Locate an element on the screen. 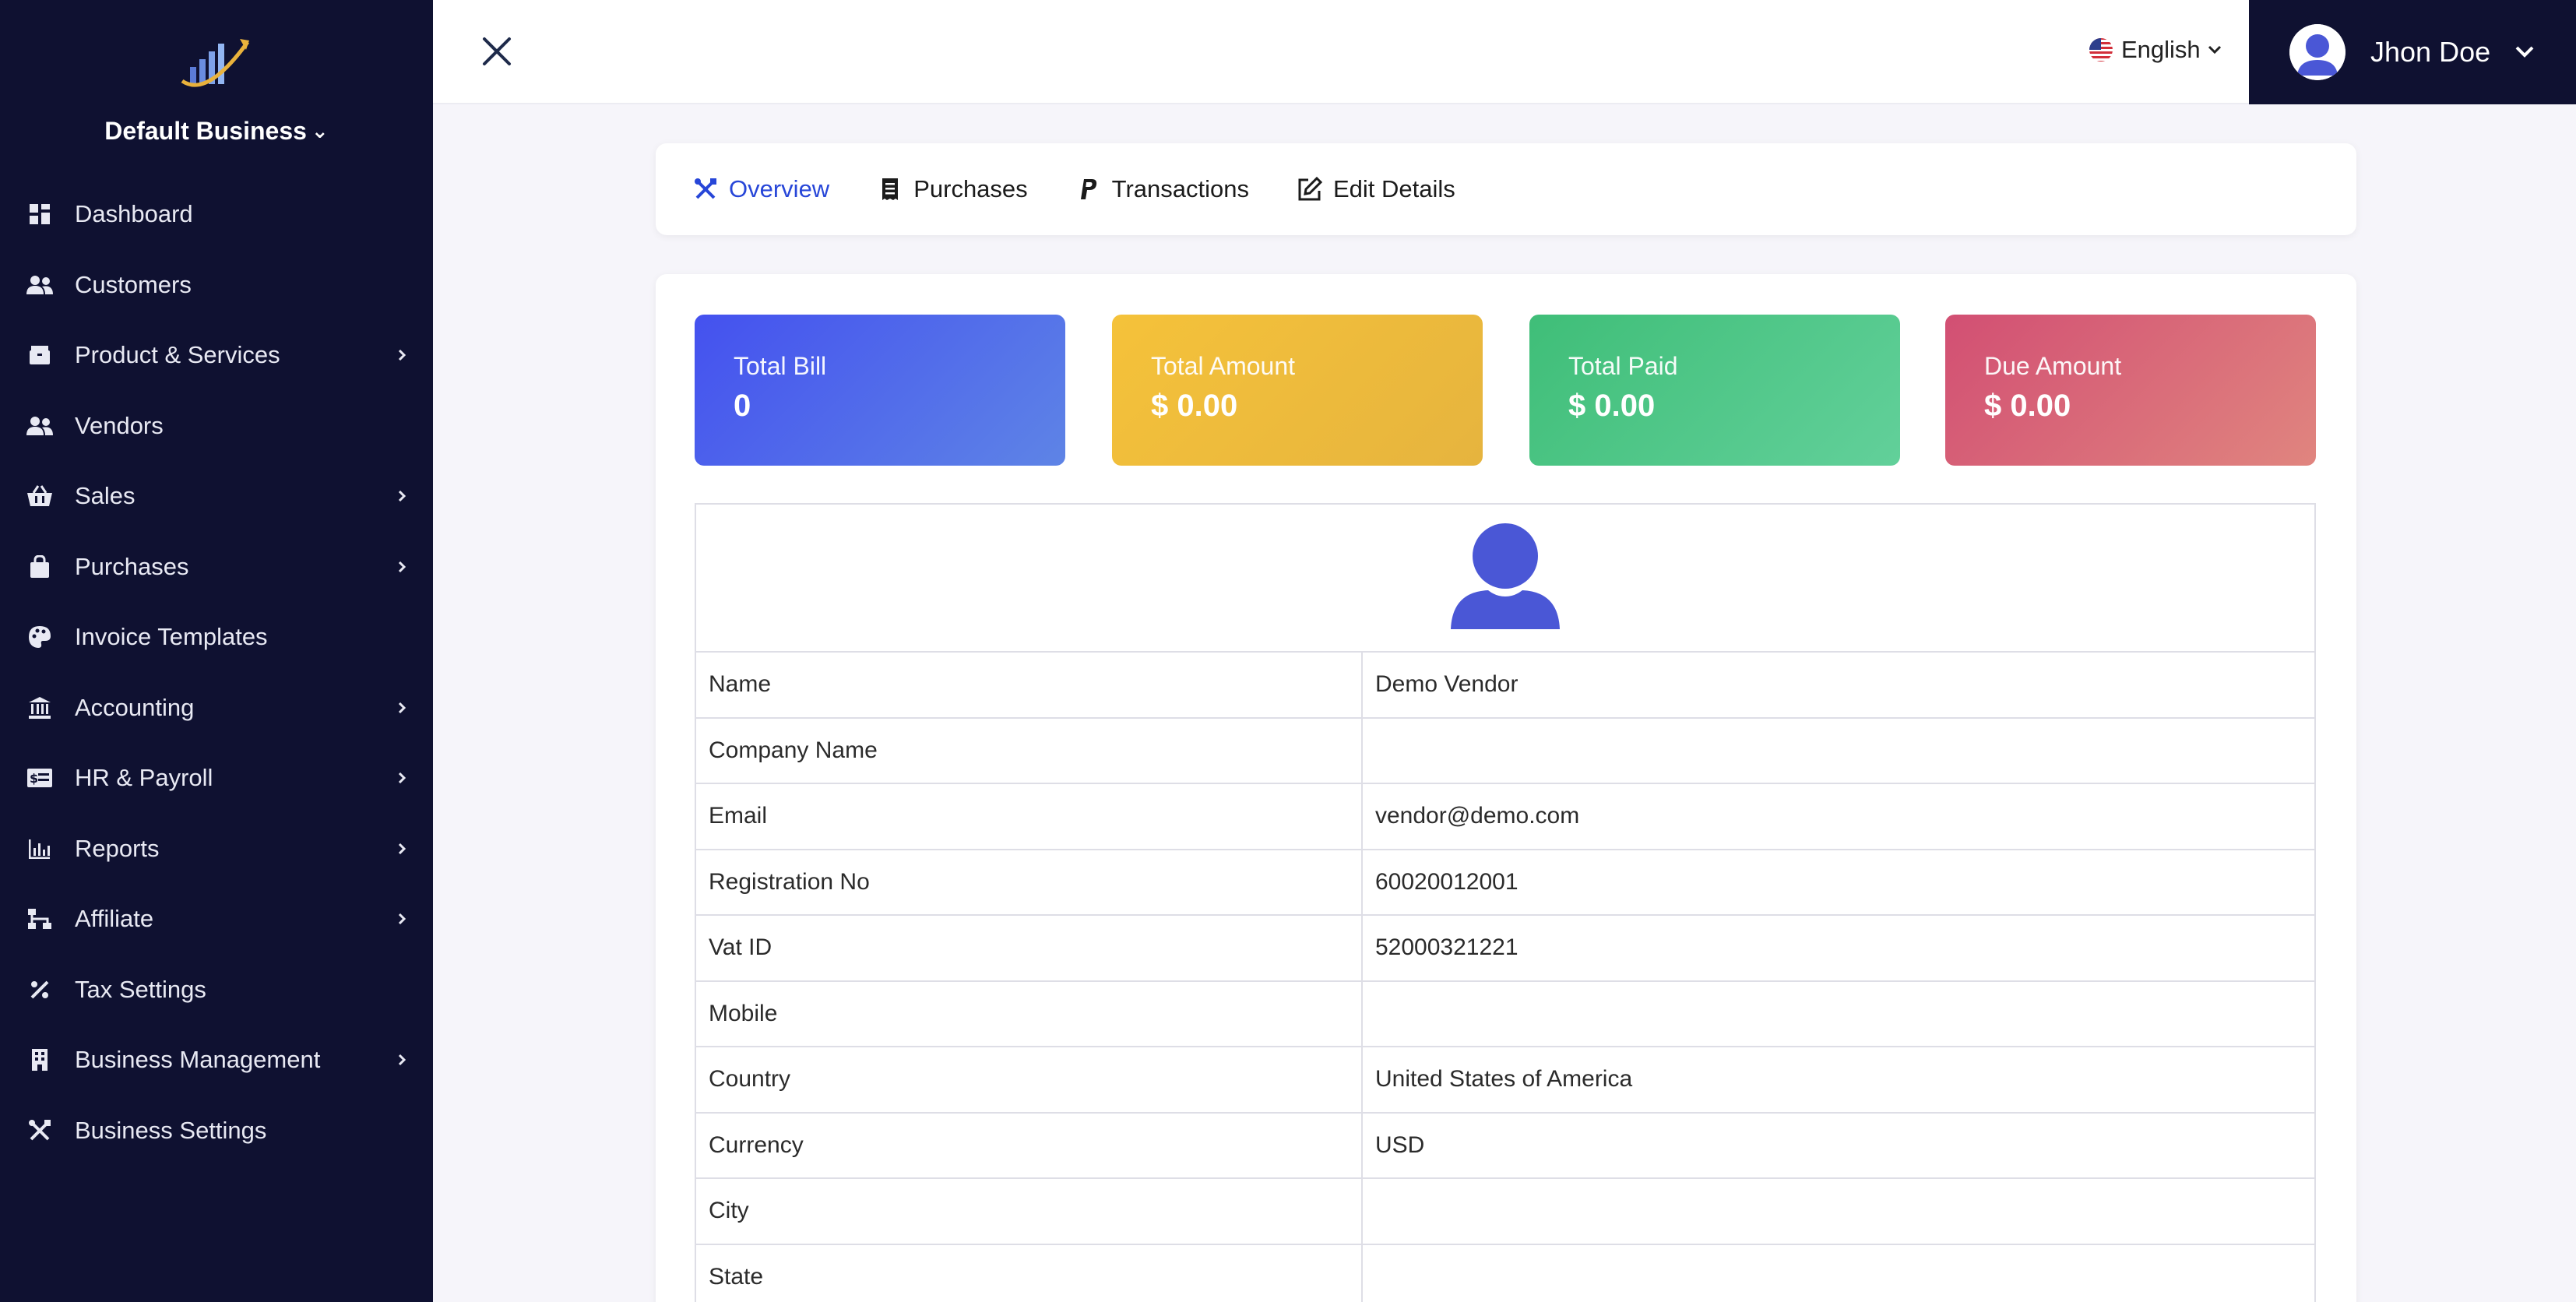 This screenshot has width=2576, height=1302. detail-label: Mobile is located at coordinates (1029, 1014).